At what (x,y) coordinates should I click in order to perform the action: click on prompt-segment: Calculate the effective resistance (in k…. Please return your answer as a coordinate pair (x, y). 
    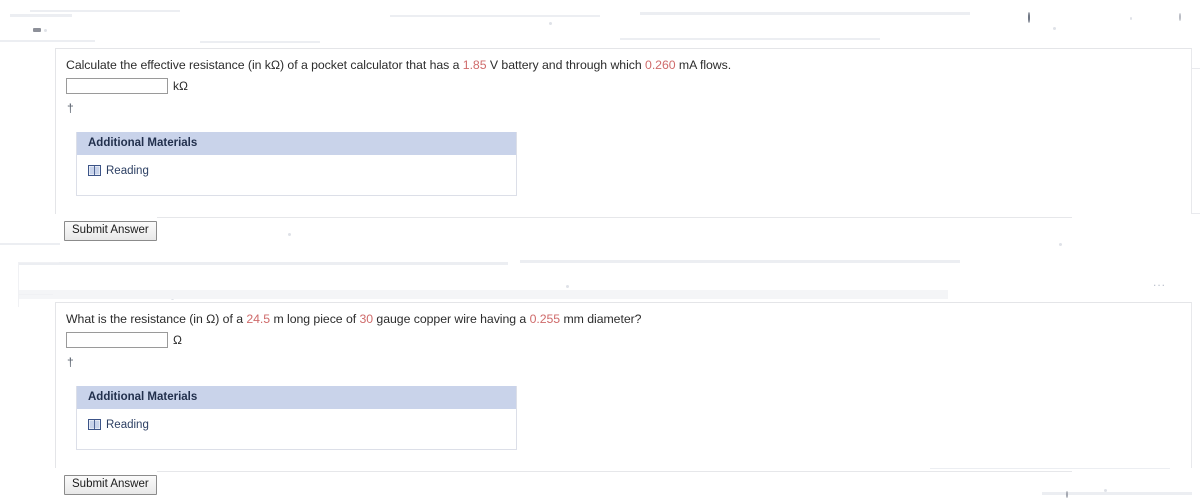
    Looking at the image, I should click on (264, 65).